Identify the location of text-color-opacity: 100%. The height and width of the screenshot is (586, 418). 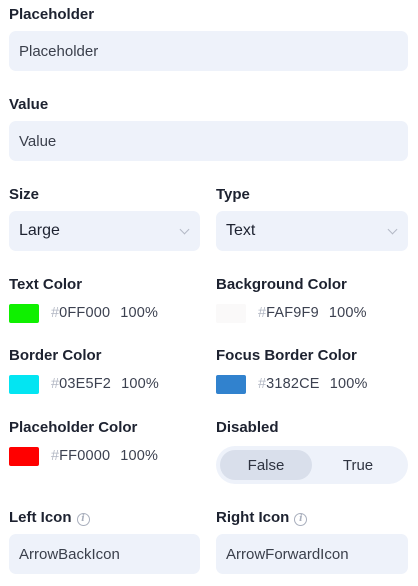
(139, 313).